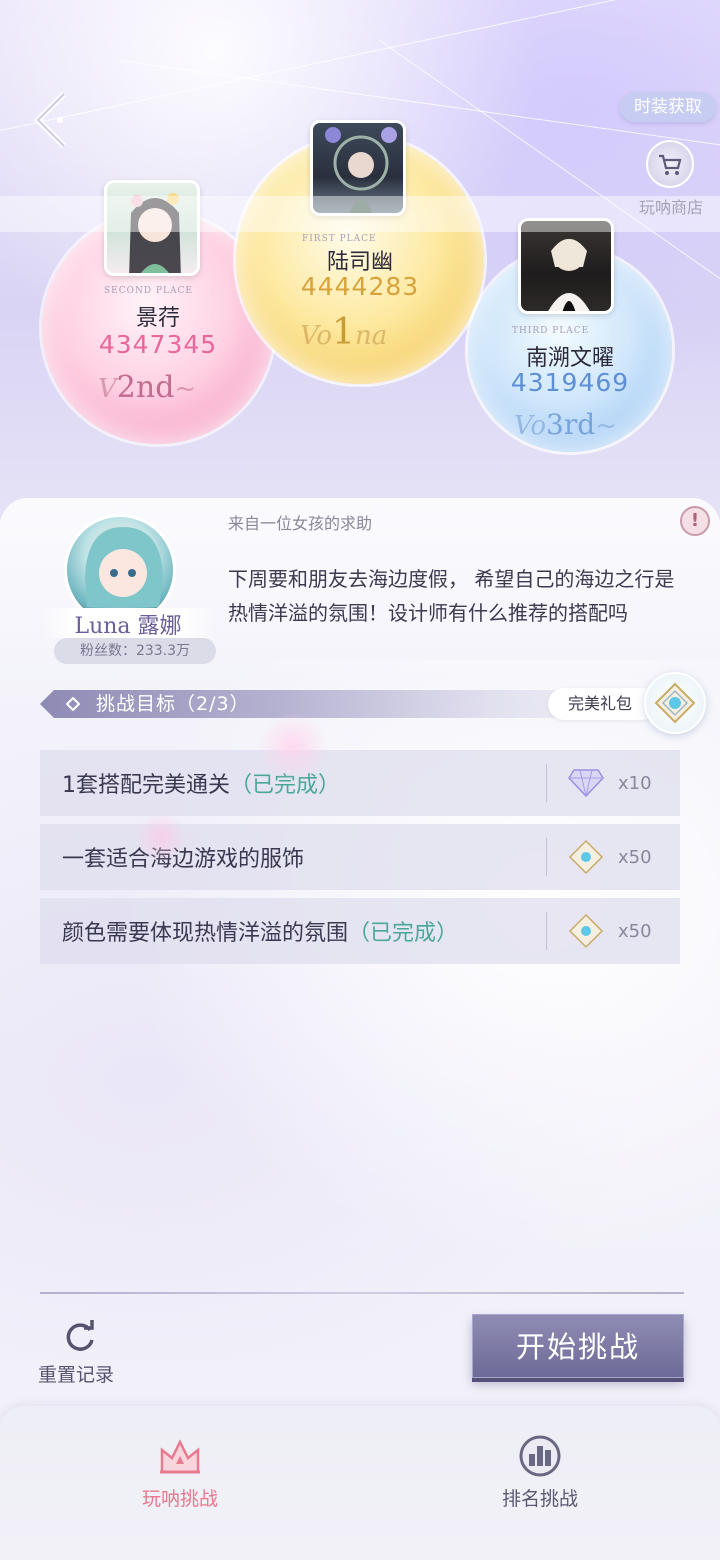 The height and width of the screenshot is (1560, 720). What do you see at coordinates (260, 933) in the screenshot?
I see `goal-text: 颜色需要体现热情洋溢的氛围（已完成）` at bounding box center [260, 933].